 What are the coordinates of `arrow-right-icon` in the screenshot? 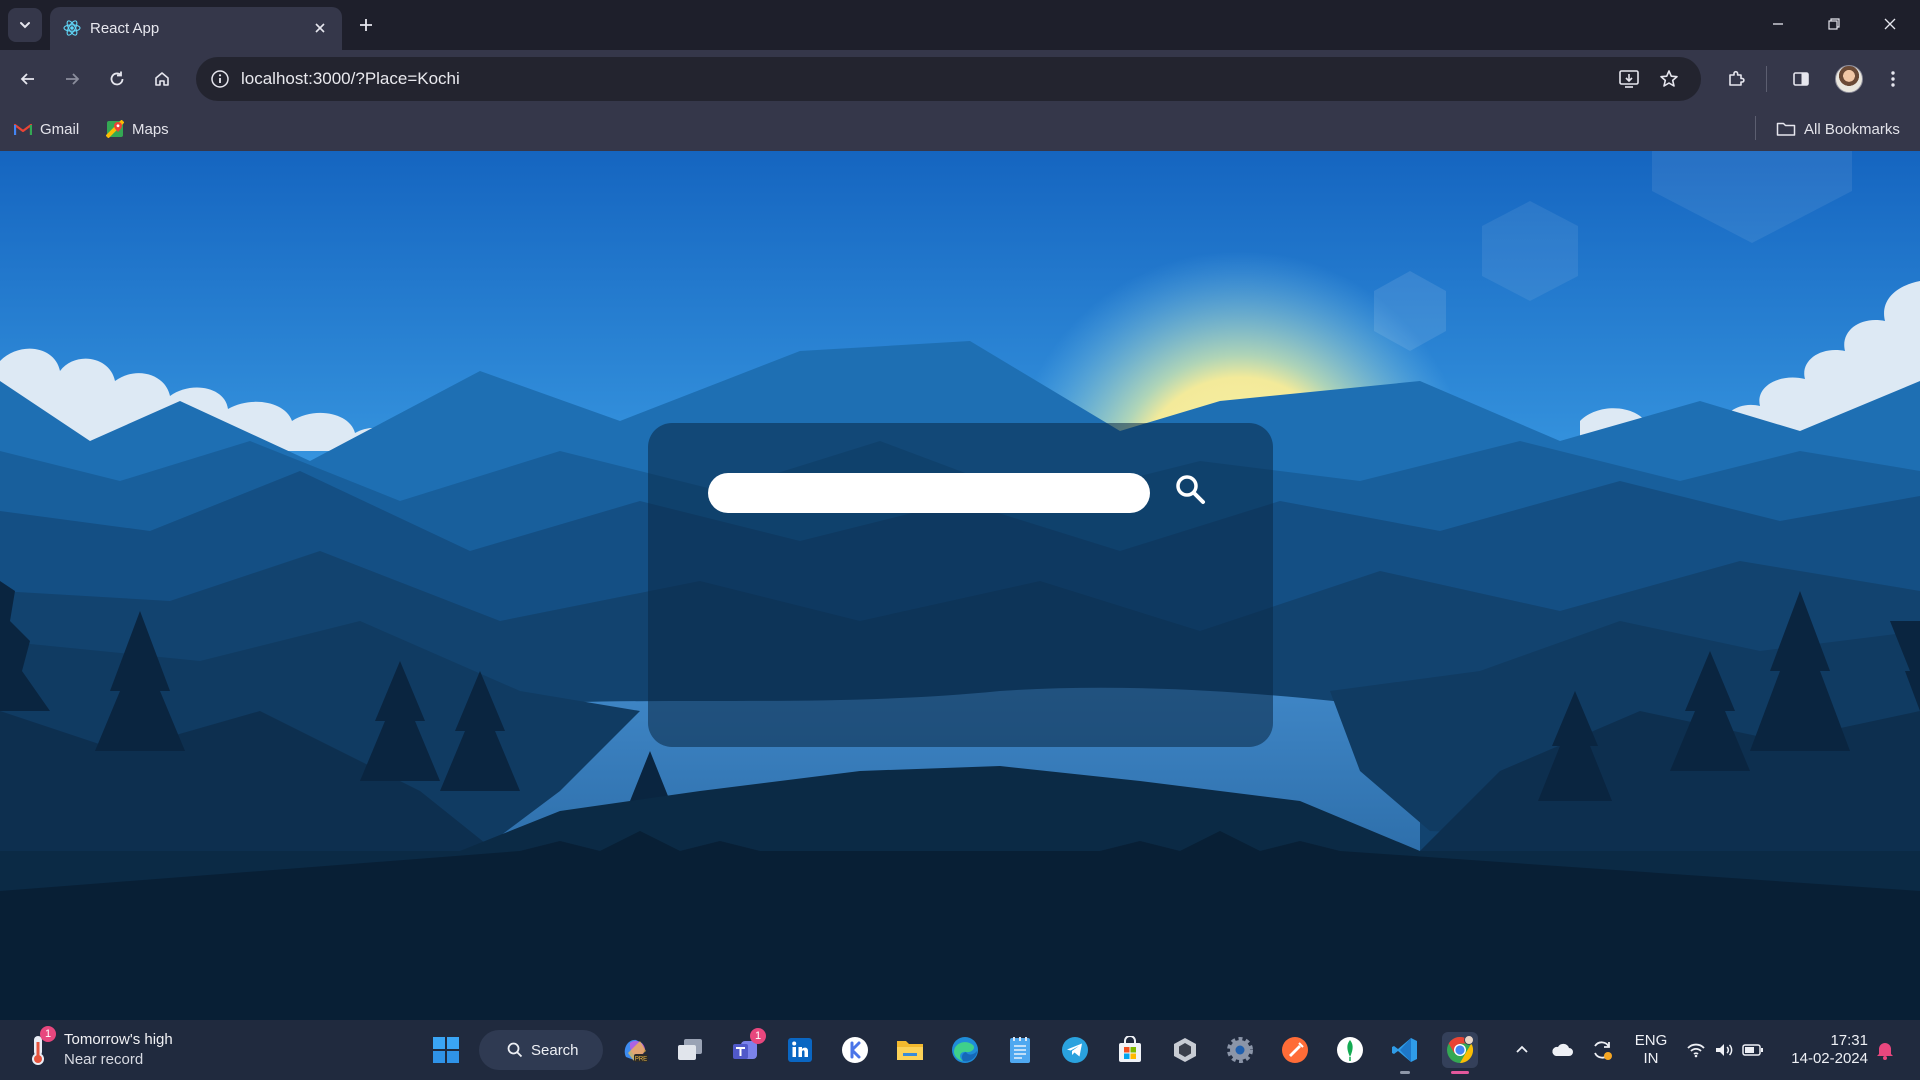 It's located at (73, 79).